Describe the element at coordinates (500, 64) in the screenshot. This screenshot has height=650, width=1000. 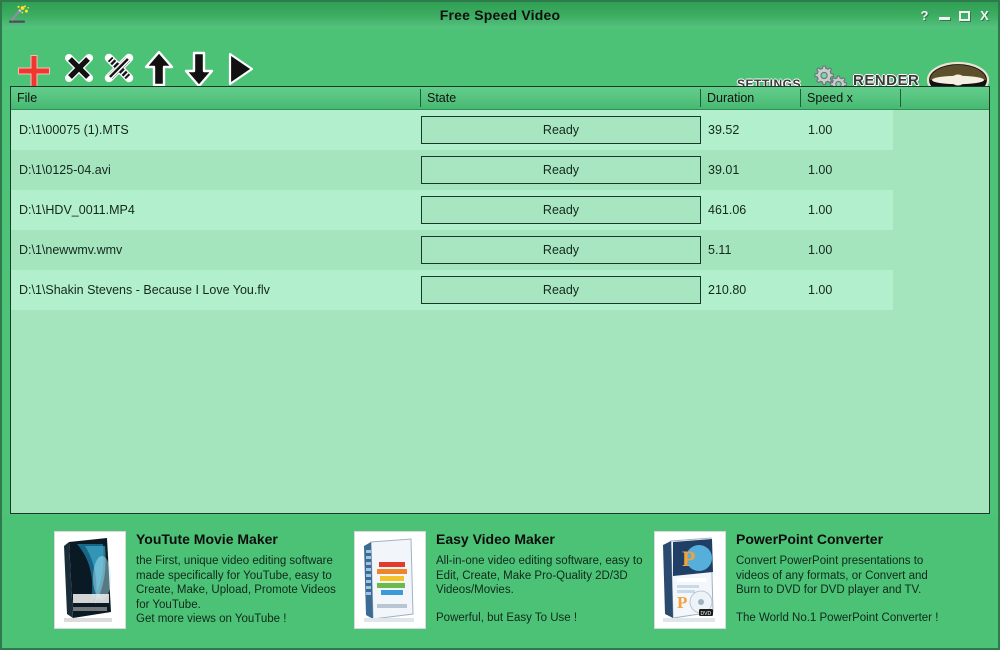
I see `toolbar: Settings Render` at that location.